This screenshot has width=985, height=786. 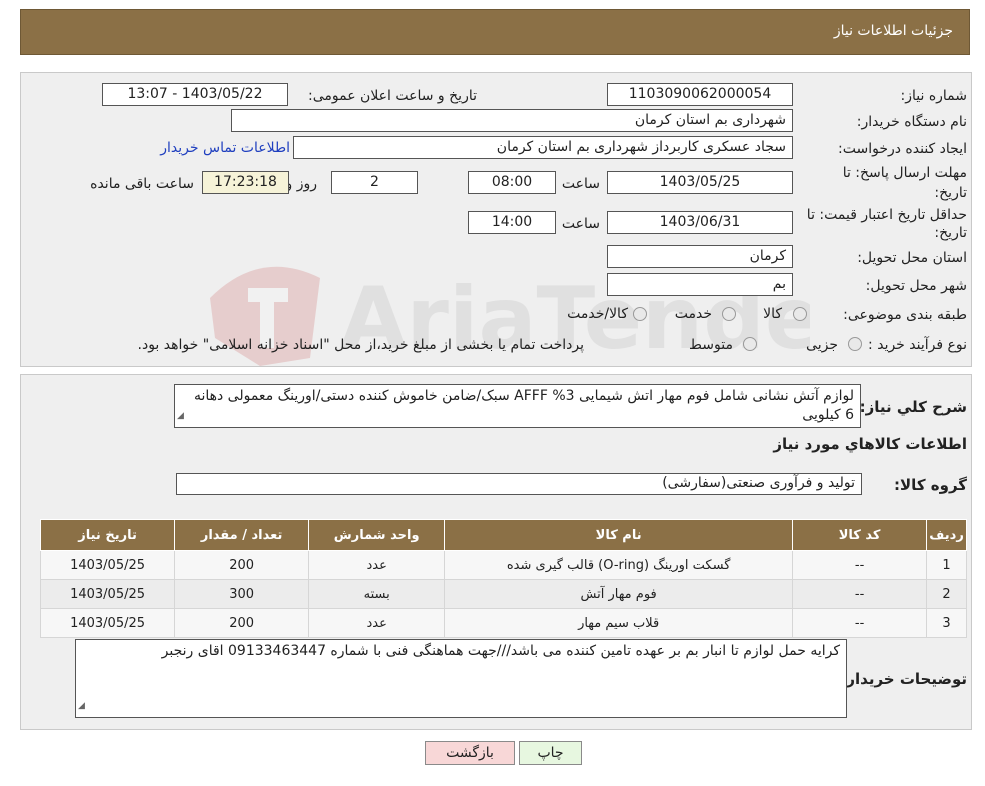 What do you see at coordinates (893, 31) in the screenshot?
I see `page-title: جزئیات اطلاعات نیاز` at bounding box center [893, 31].